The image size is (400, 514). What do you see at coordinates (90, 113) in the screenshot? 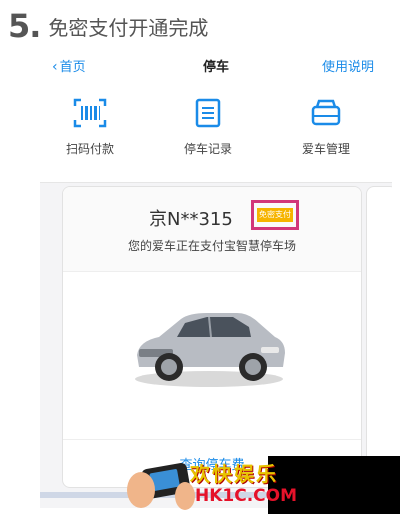
I see `scan-barcode-icon` at bounding box center [90, 113].